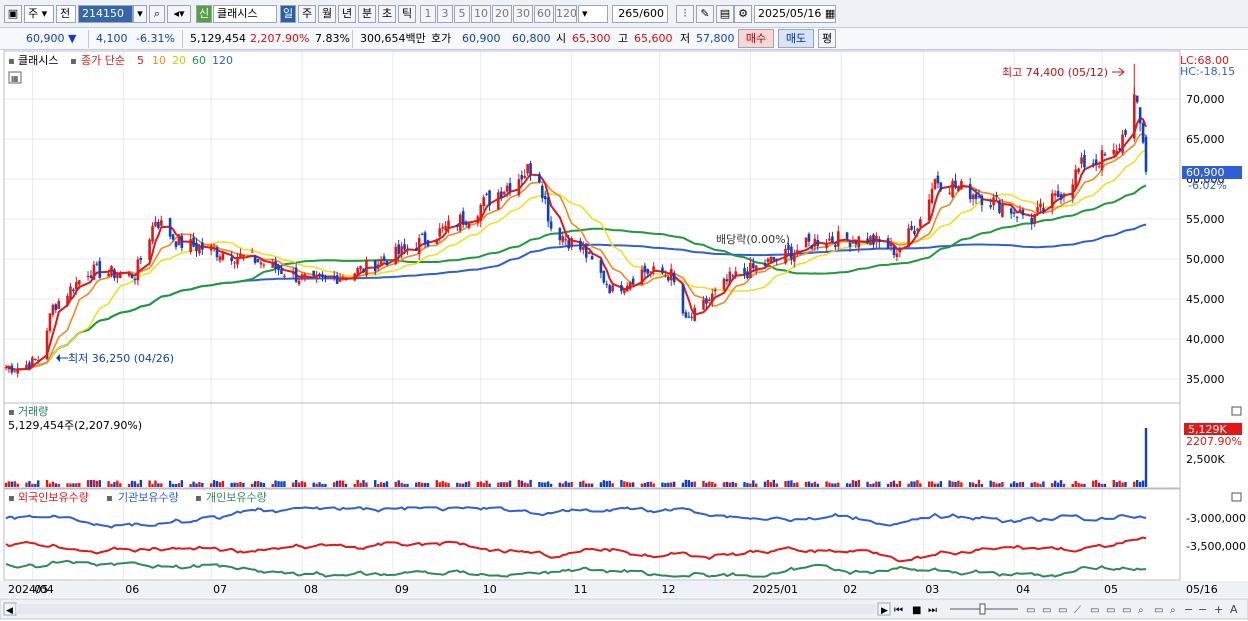  I want to click on layout-5-icon: ▭, so click(1110, 610).